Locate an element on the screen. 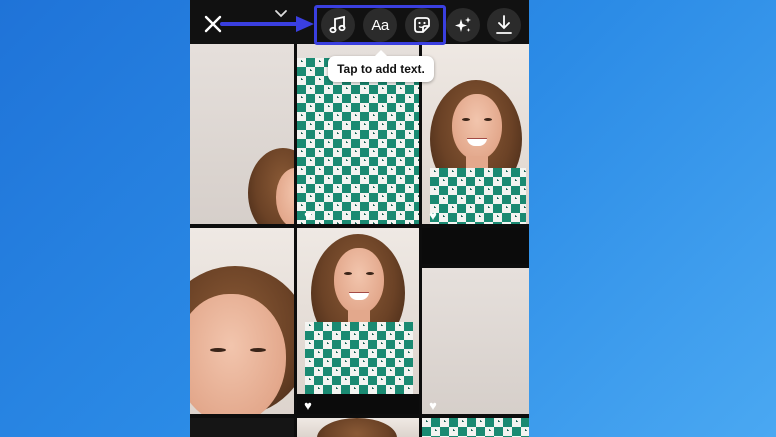 The height and width of the screenshot is (437, 776). tooltip-text: Tap to add text. is located at coordinates (381, 69).